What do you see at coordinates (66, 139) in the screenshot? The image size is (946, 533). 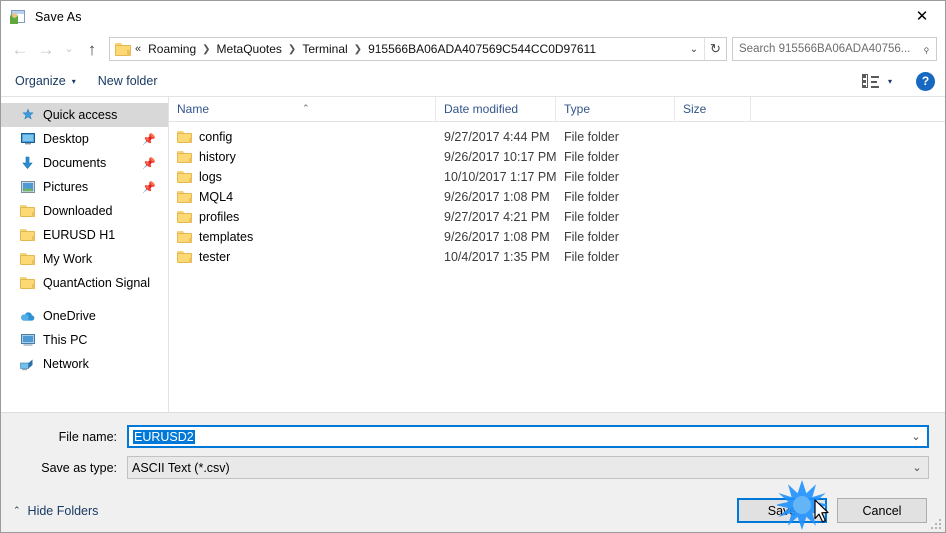 I see `sidebar-item-label: Desktop` at bounding box center [66, 139].